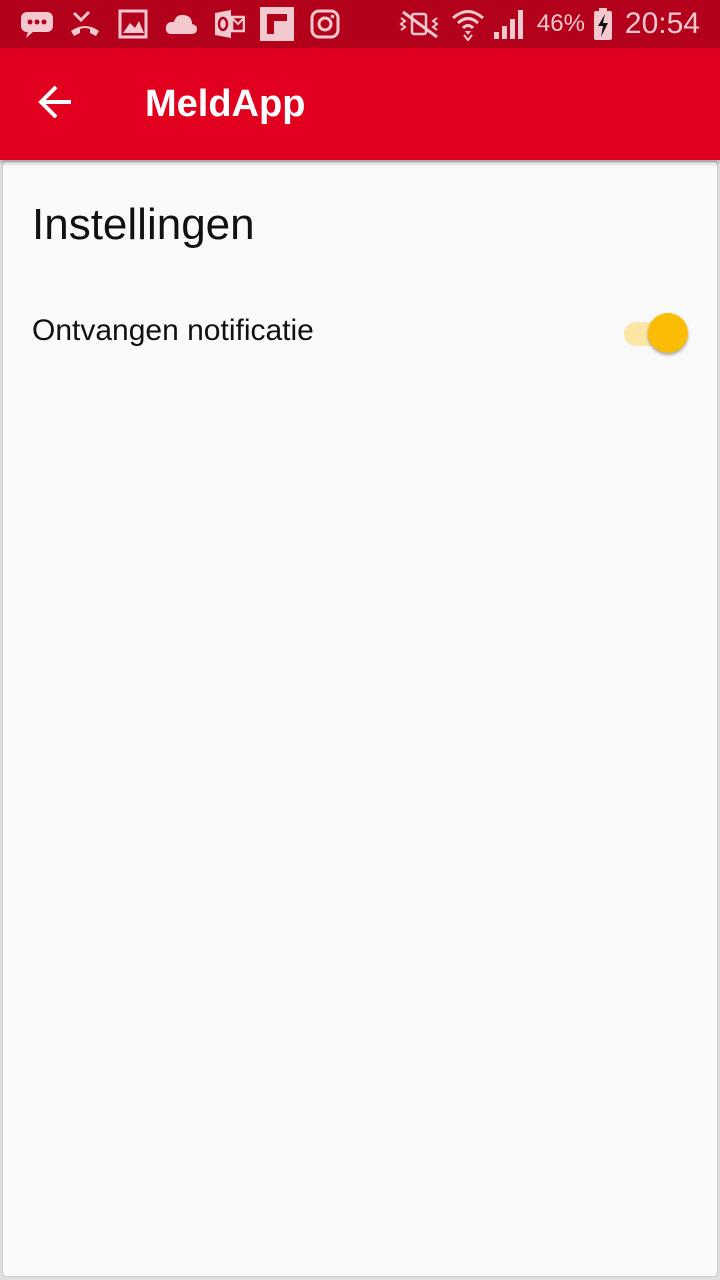 This screenshot has width=720, height=1280. What do you see at coordinates (468, 24) in the screenshot?
I see `wifi-icon` at bounding box center [468, 24].